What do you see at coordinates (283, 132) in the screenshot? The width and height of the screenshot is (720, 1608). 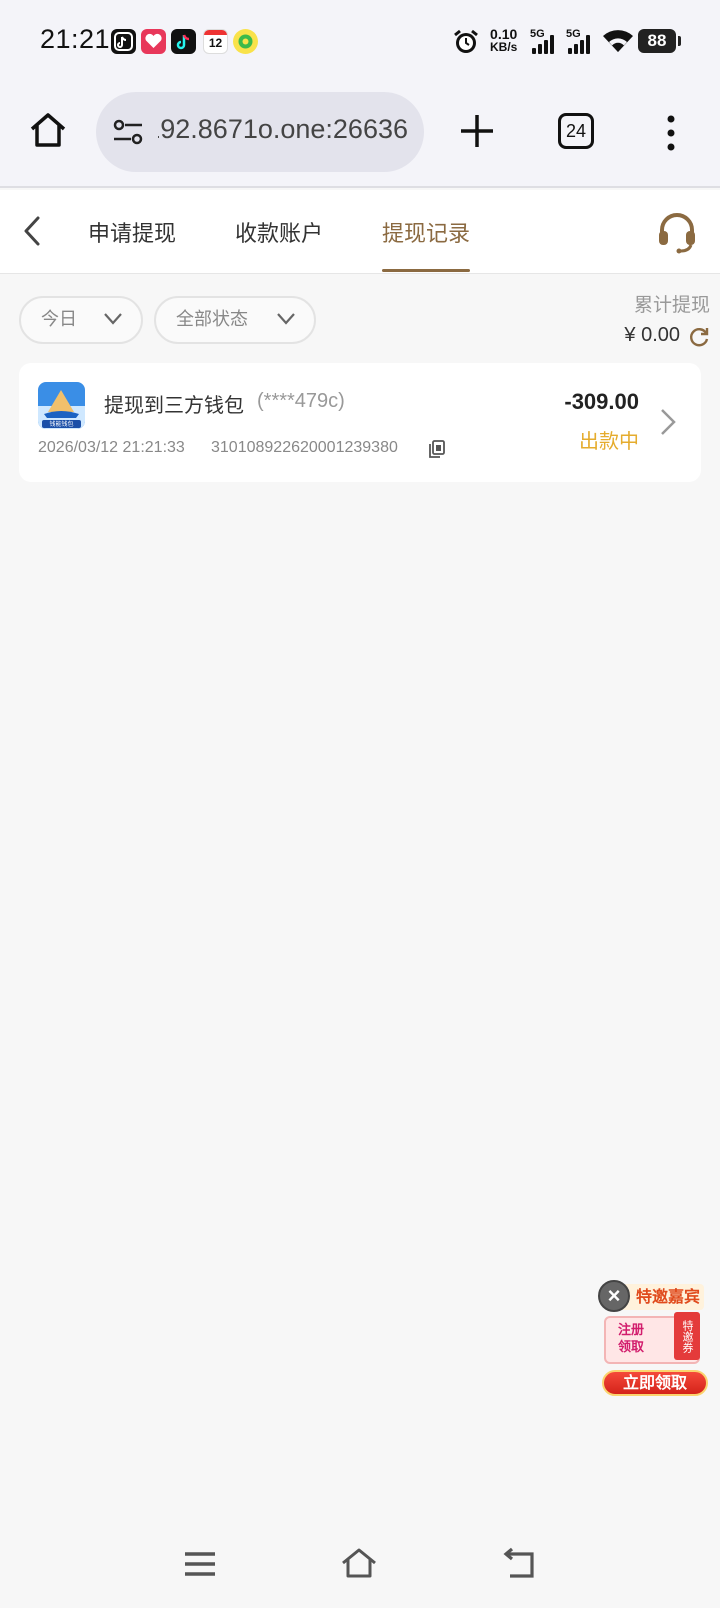 I see `url-text: 192.8671o.one:26636` at bounding box center [283, 132].